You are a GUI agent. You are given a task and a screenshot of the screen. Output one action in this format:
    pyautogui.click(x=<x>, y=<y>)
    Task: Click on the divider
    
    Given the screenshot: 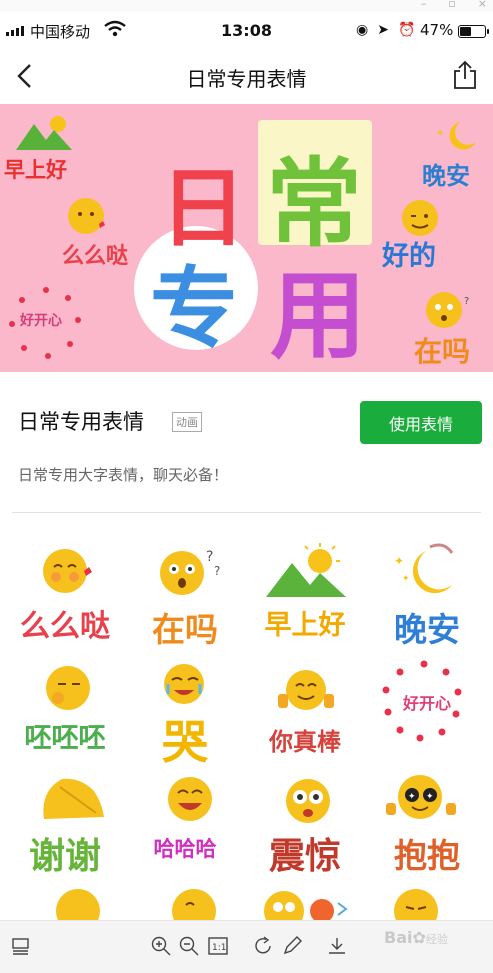 What is the action you would take?
    pyautogui.click(x=246, y=512)
    